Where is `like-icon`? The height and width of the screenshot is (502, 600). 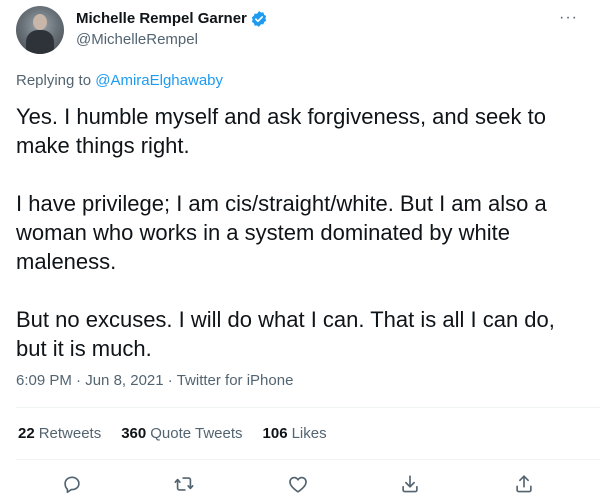
like-icon is located at coordinates (298, 484).